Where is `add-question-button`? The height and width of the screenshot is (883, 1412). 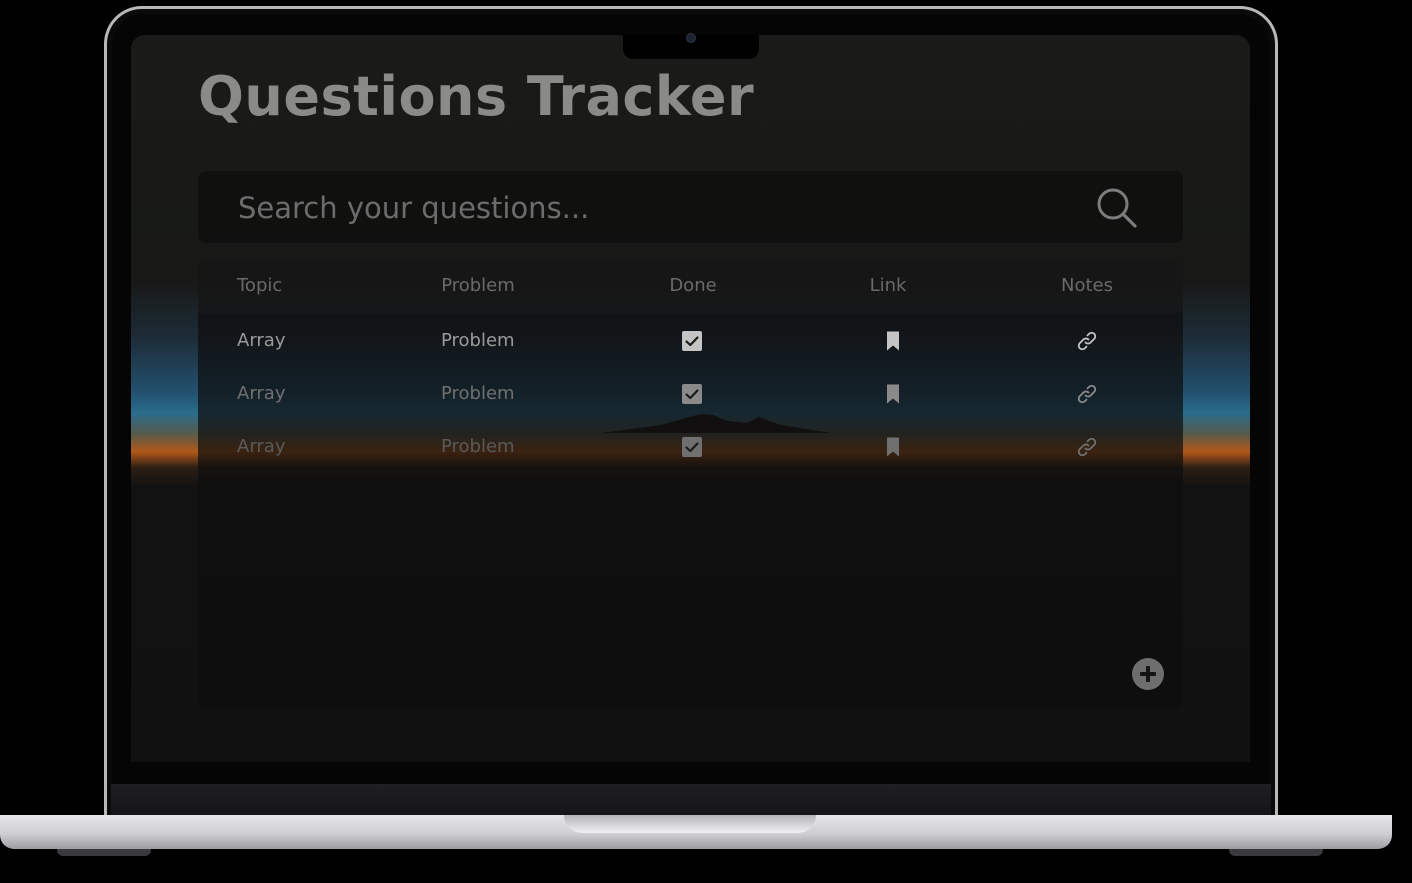 add-question-button is located at coordinates (1148, 674).